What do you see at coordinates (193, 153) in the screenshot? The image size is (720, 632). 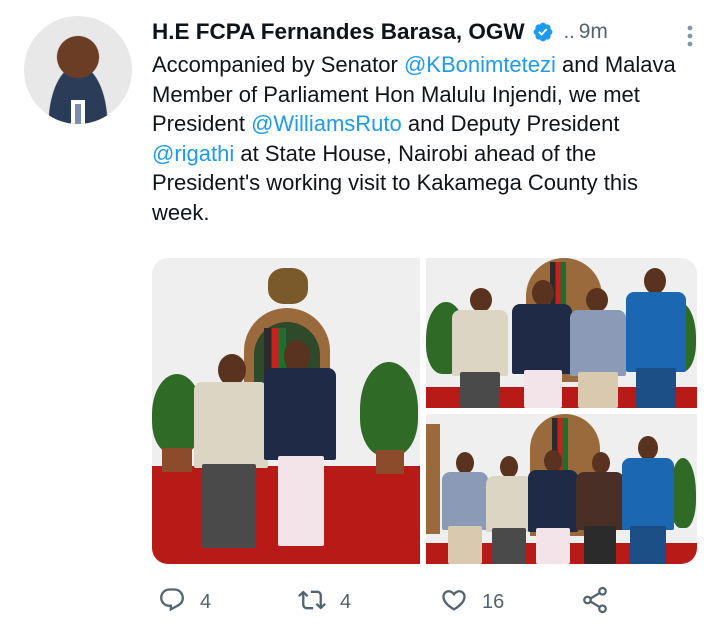 I see `mention-link: @rigathi` at bounding box center [193, 153].